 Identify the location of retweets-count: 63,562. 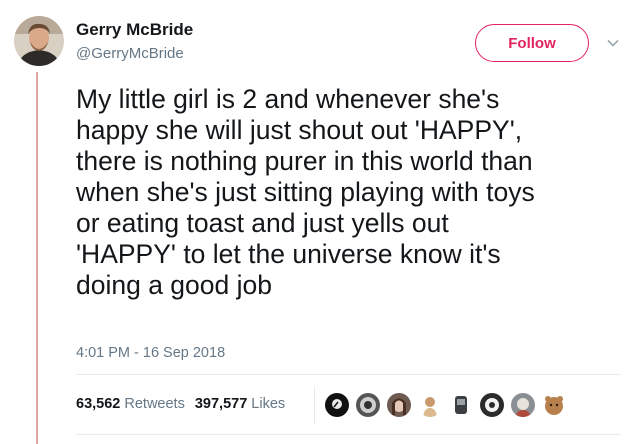
(98, 404).